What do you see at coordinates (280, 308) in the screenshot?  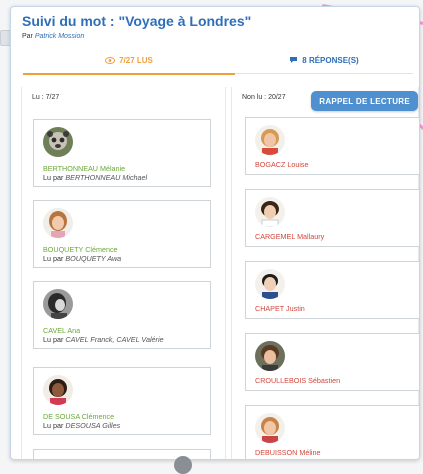 I see `student-name: CHAPET Justin` at bounding box center [280, 308].